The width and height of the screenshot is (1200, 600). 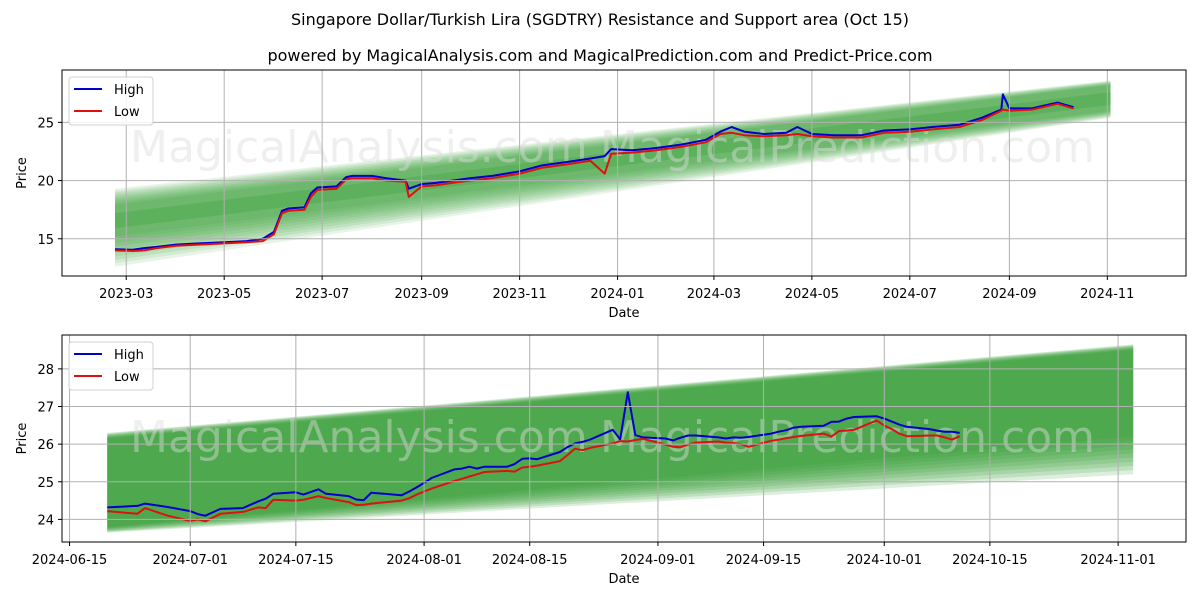 I want to click on x-tick-label: 2023-07, so click(x=322, y=294).